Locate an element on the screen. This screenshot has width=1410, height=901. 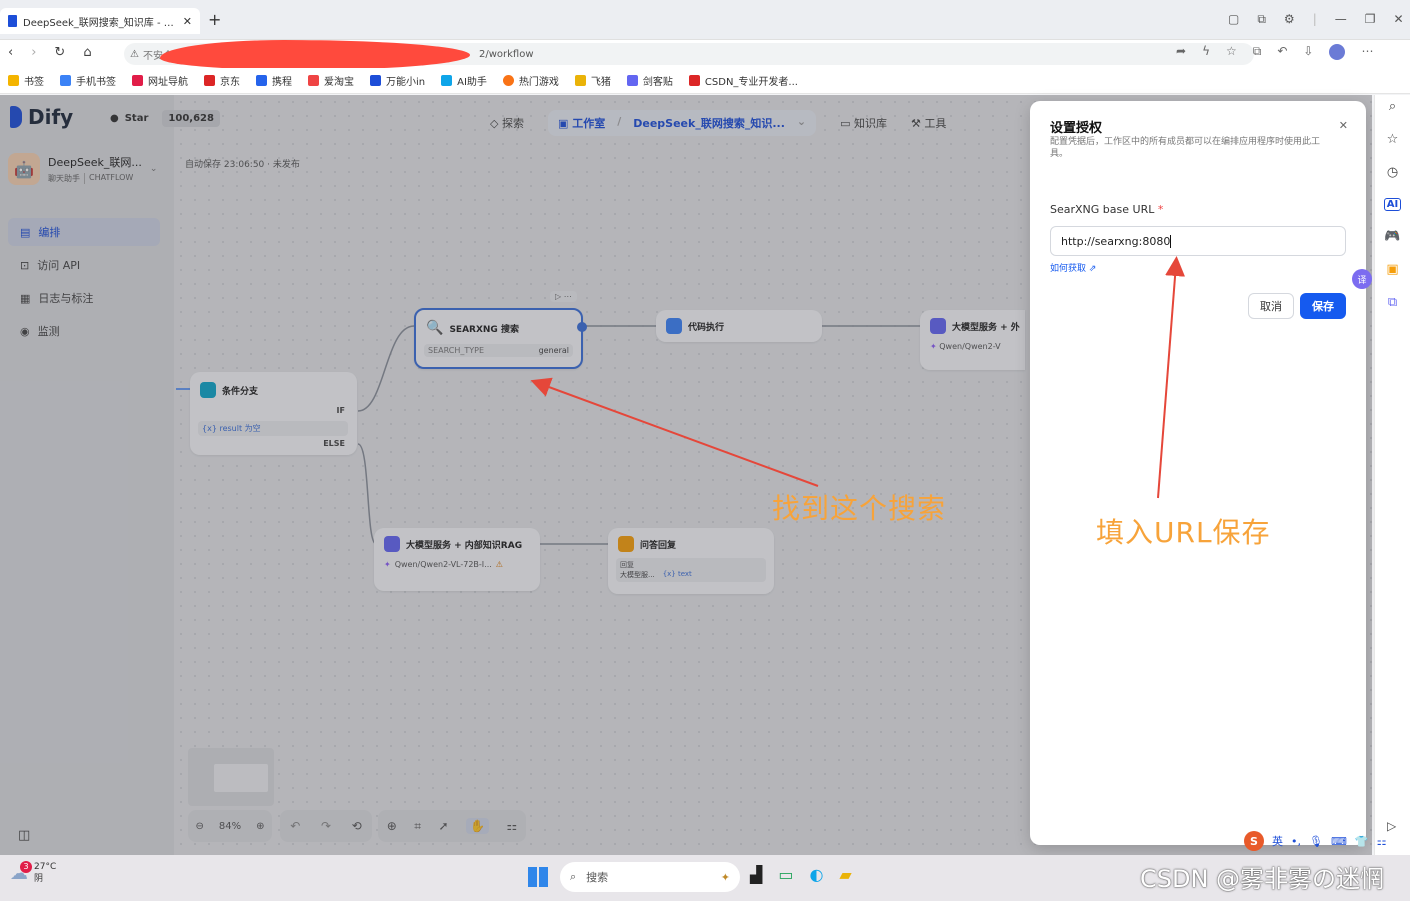
annotation-arrows is located at coordinates (858, 377).